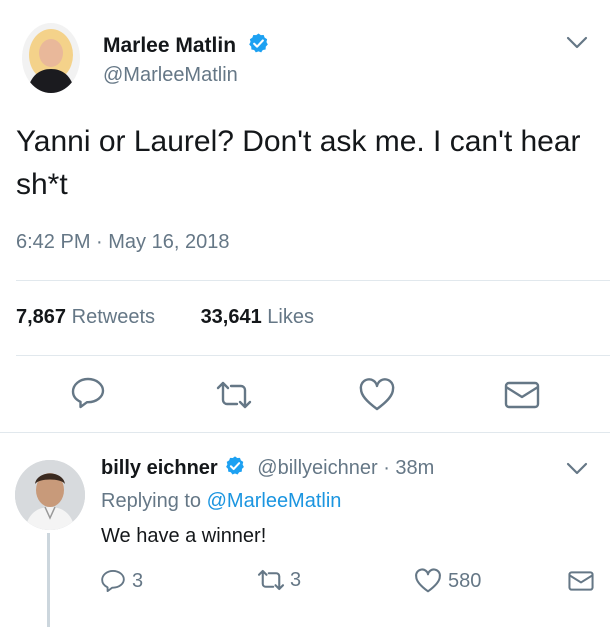 The image size is (610, 627). Describe the element at coordinates (296, 579) in the screenshot. I see `retweet-count: 3` at that location.